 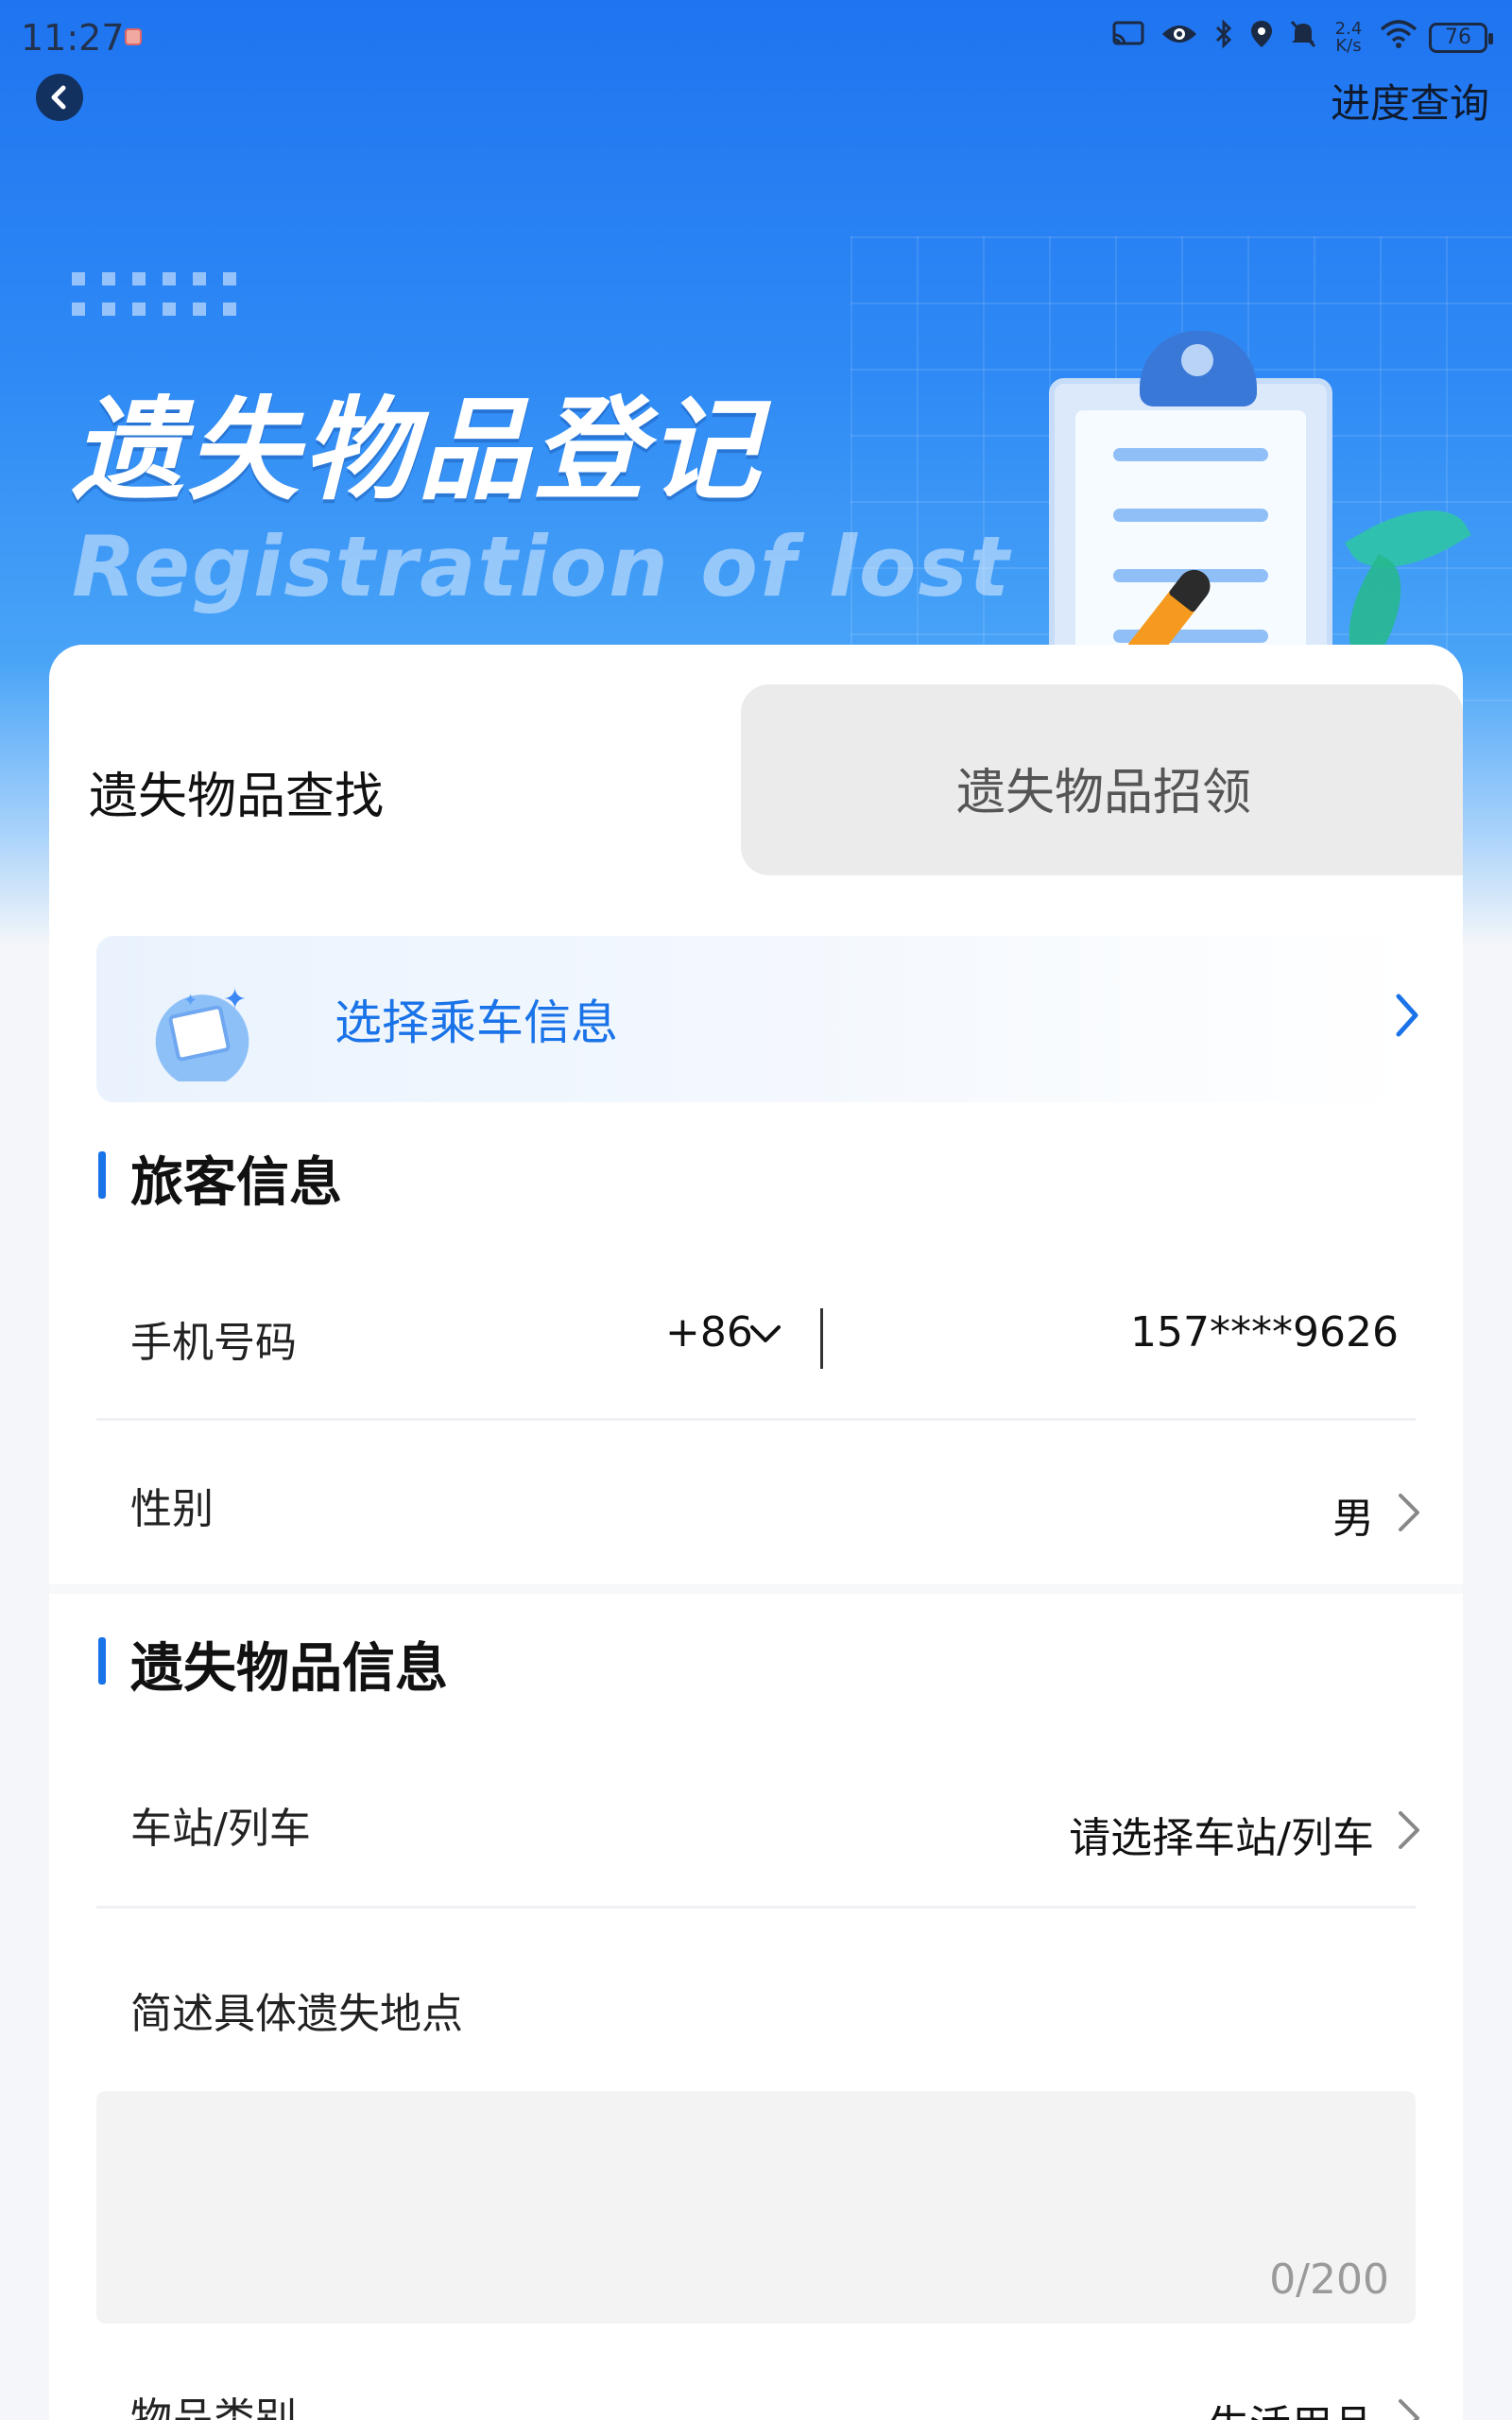 What do you see at coordinates (1410, 101) in the screenshot?
I see `progress-query-link: 进度查询` at bounding box center [1410, 101].